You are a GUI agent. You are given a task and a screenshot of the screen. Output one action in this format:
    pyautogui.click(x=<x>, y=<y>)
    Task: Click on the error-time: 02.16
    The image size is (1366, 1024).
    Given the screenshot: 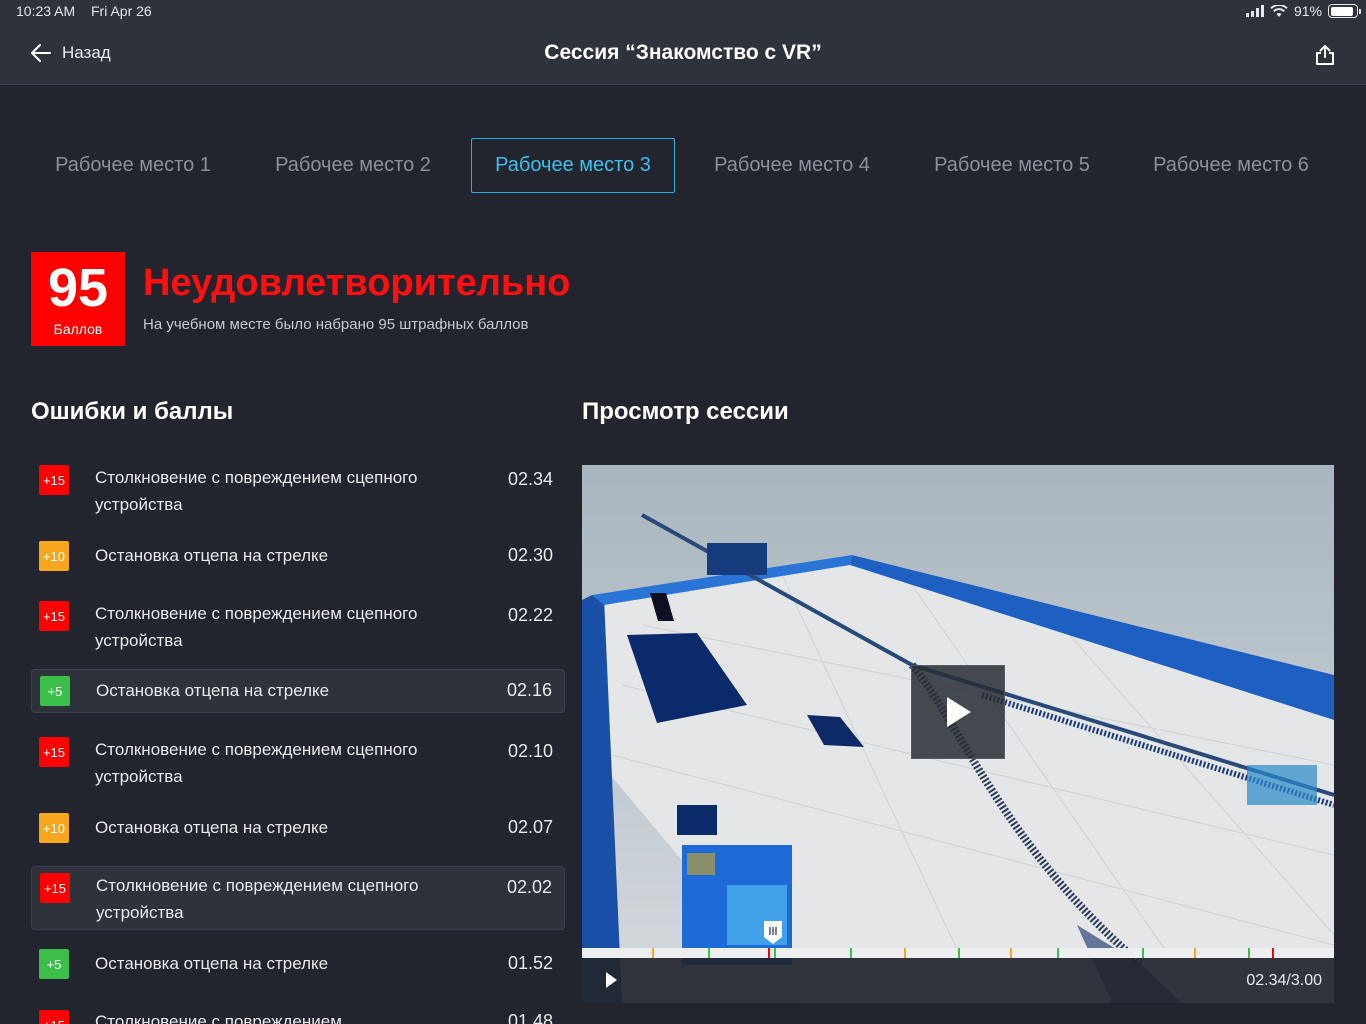 What is the action you would take?
    pyautogui.click(x=529, y=690)
    